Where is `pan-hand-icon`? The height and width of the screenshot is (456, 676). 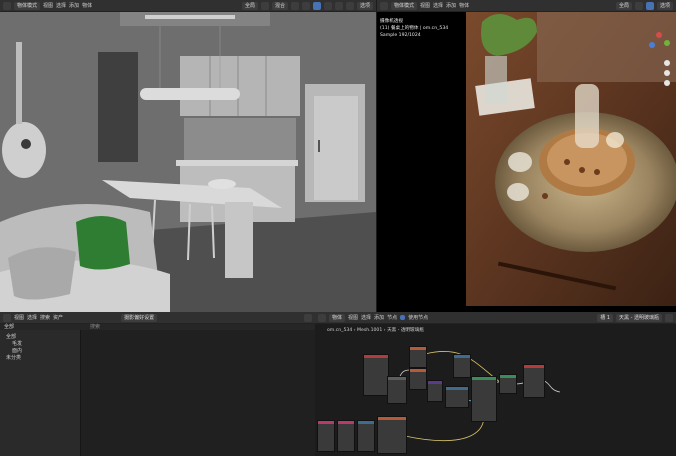 pan-hand-icon is located at coordinates (667, 73).